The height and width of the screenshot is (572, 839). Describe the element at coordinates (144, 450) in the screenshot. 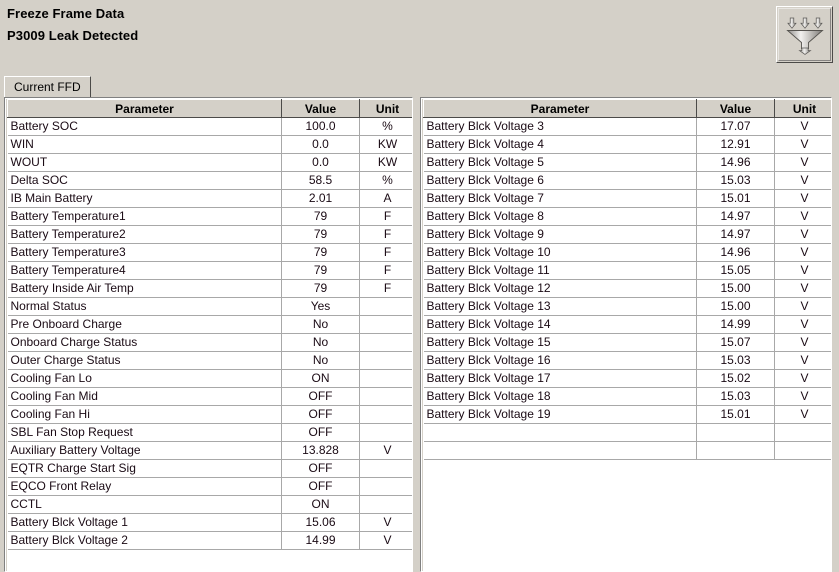

I see `cell-parameter: Auxiliary Battery Voltage` at that location.